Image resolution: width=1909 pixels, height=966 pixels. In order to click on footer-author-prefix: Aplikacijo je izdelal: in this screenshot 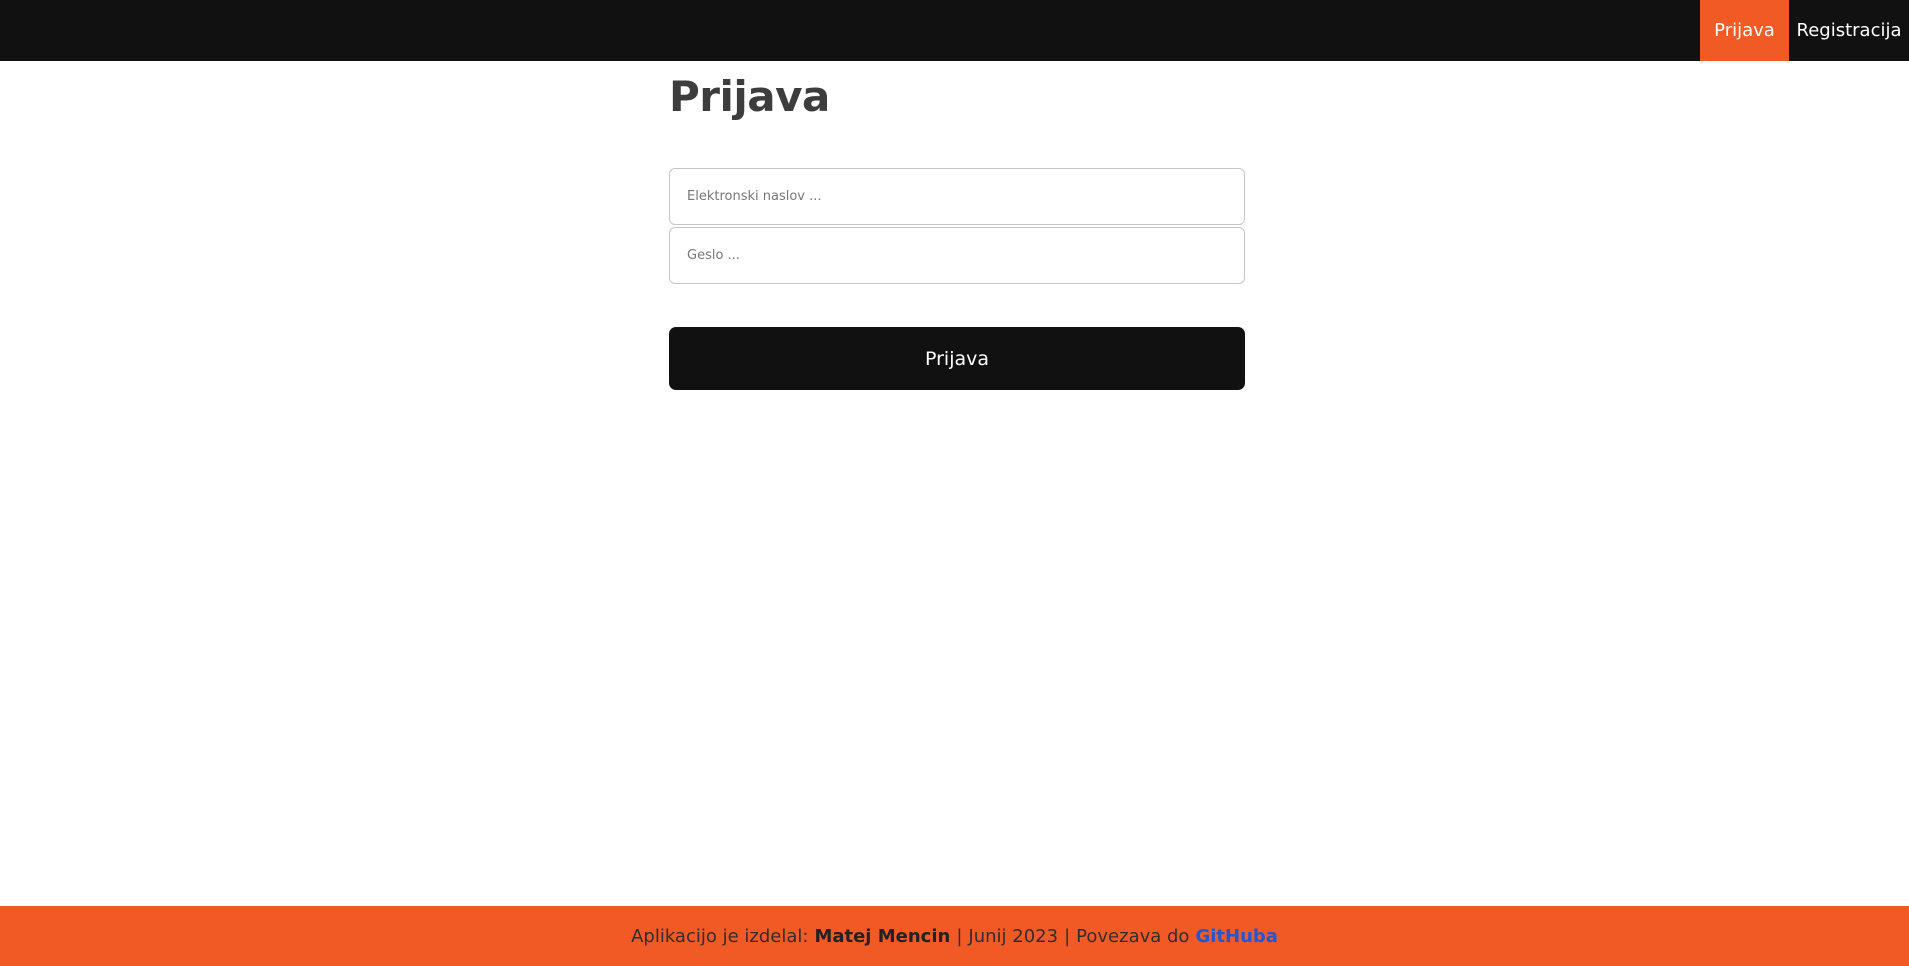, I will do `click(720, 936)`.